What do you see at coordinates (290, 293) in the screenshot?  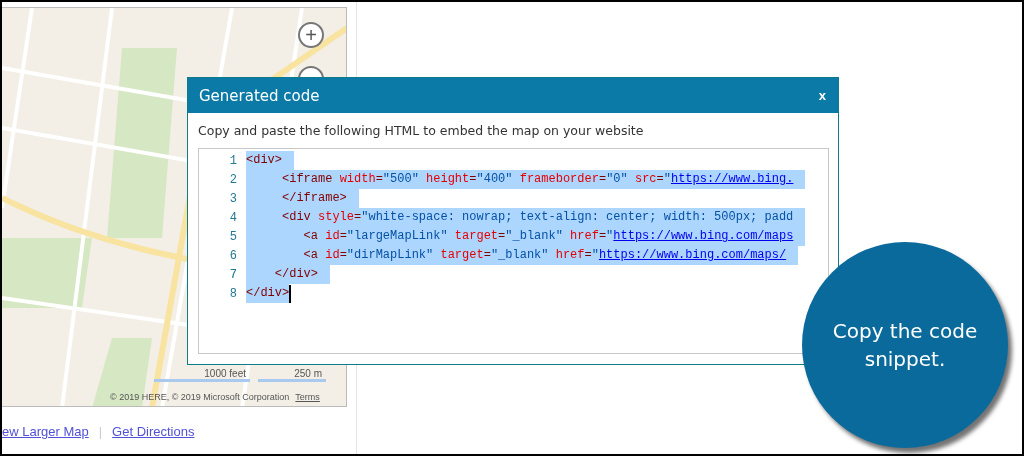 I see `text-cursor` at bounding box center [290, 293].